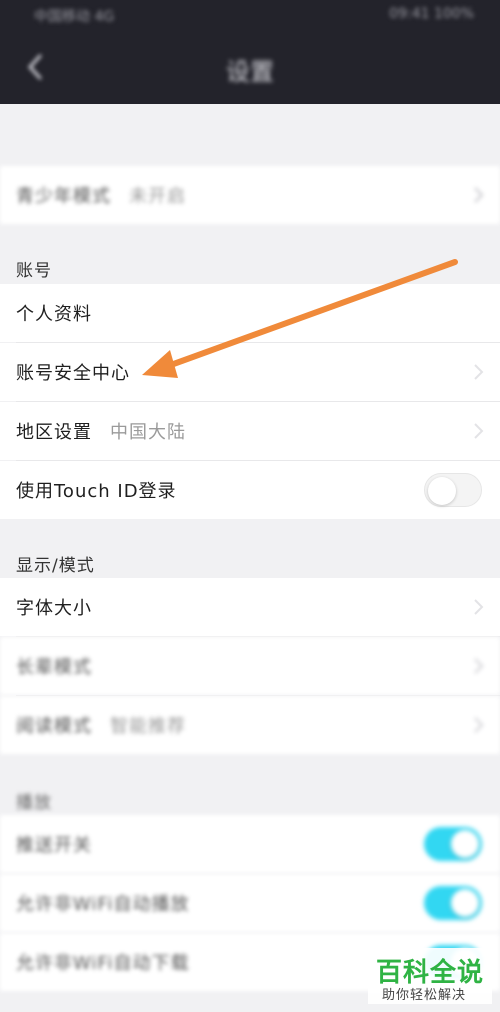 This screenshot has width=500, height=1012. Describe the element at coordinates (250, 431) in the screenshot. I see `region-row: 地区设置 中国大陆` at that location.